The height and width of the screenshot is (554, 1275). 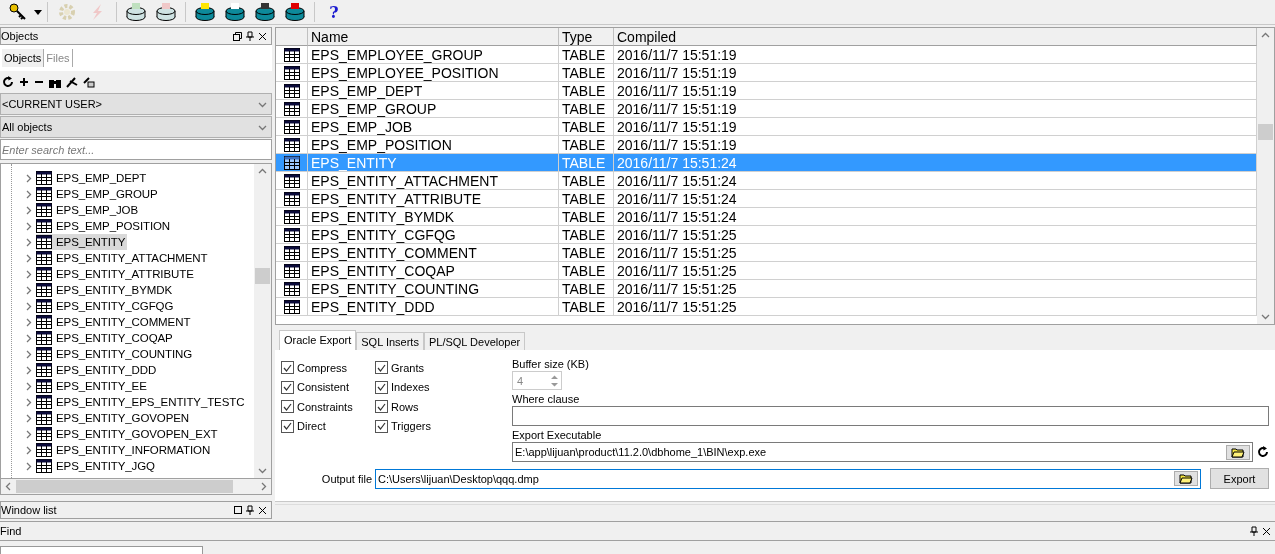 What do you see at coordinates (882, 452) in the screenshot?
I see `executable-field: E:\app\lijuan\product\11.2.0\dbhome_1\BIN\exp.exe` at bounding box center [882, 452].